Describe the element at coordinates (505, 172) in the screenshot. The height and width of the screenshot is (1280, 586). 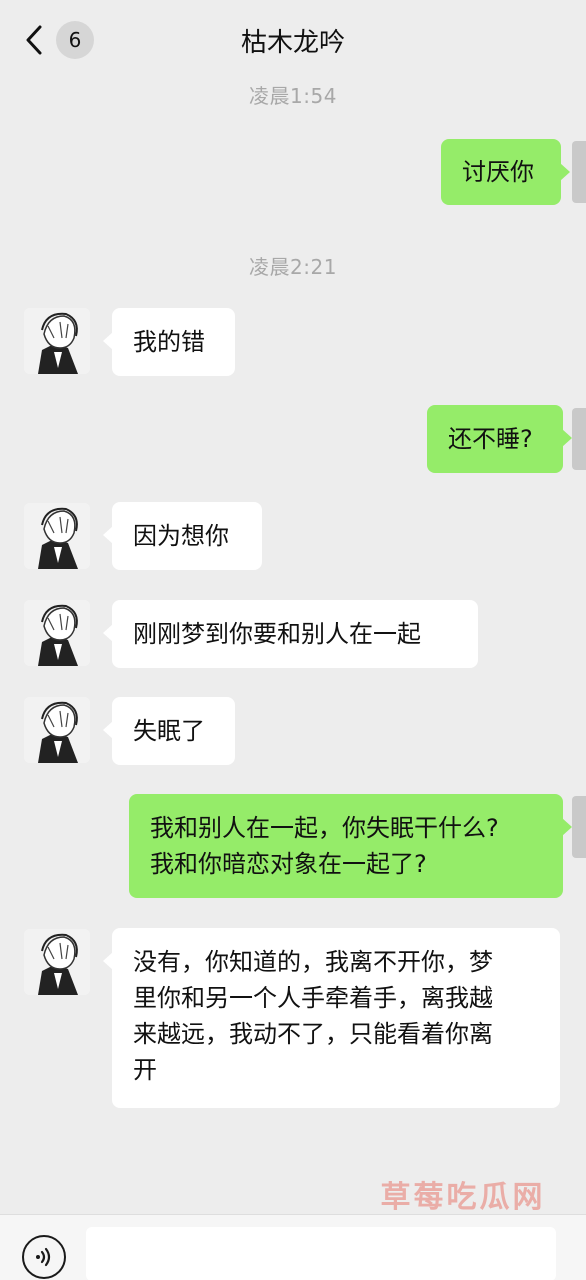
I see `message-bubble-outgoing: 讨厌你` at that location.